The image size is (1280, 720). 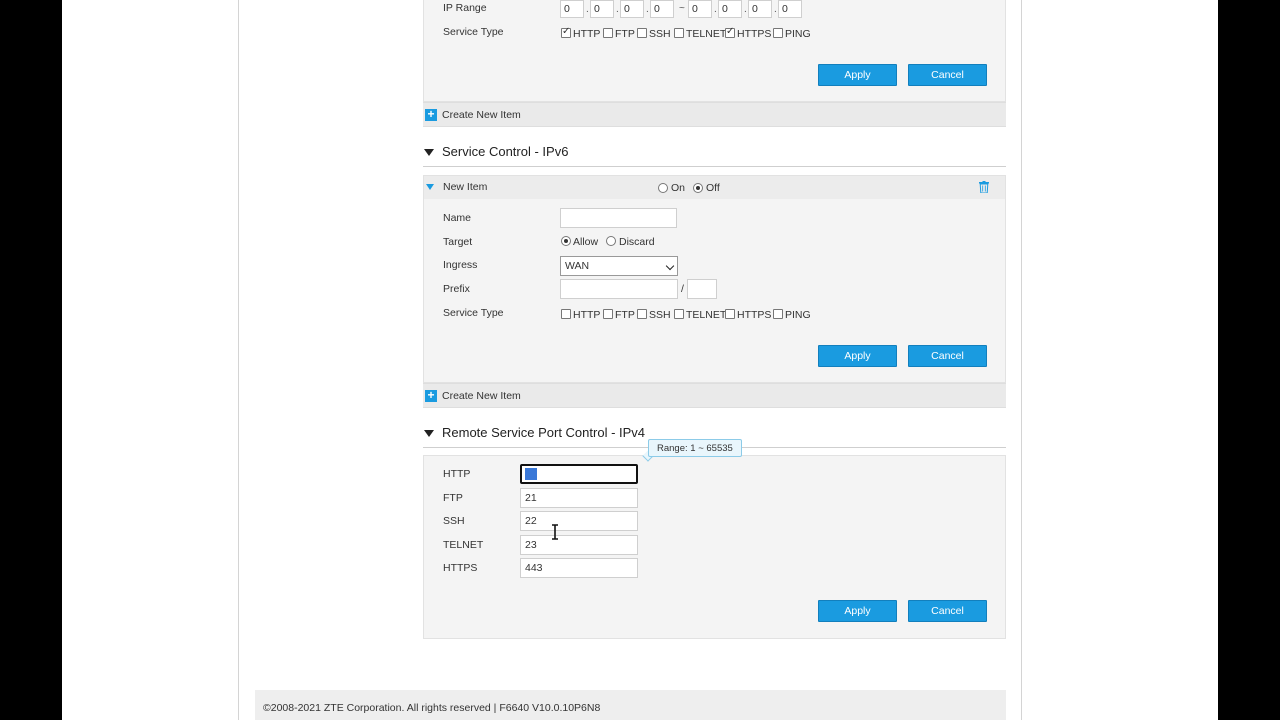 What do you see at coordinates (857, 611) in the screenshot?
I see `port-apply-button: Apply` at bounding box center [857, 611].